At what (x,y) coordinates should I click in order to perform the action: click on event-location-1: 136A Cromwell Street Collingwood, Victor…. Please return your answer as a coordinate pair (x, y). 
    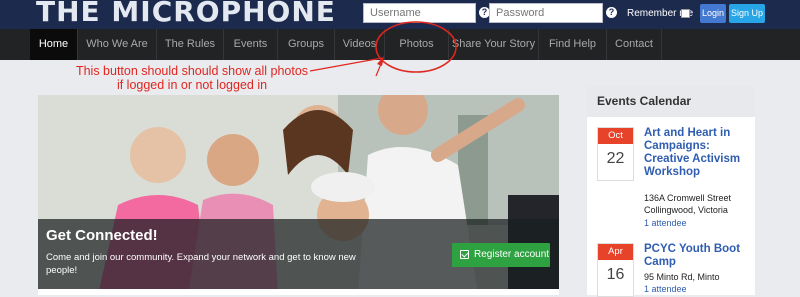
    Looking at the image, I should click on (688, 204).